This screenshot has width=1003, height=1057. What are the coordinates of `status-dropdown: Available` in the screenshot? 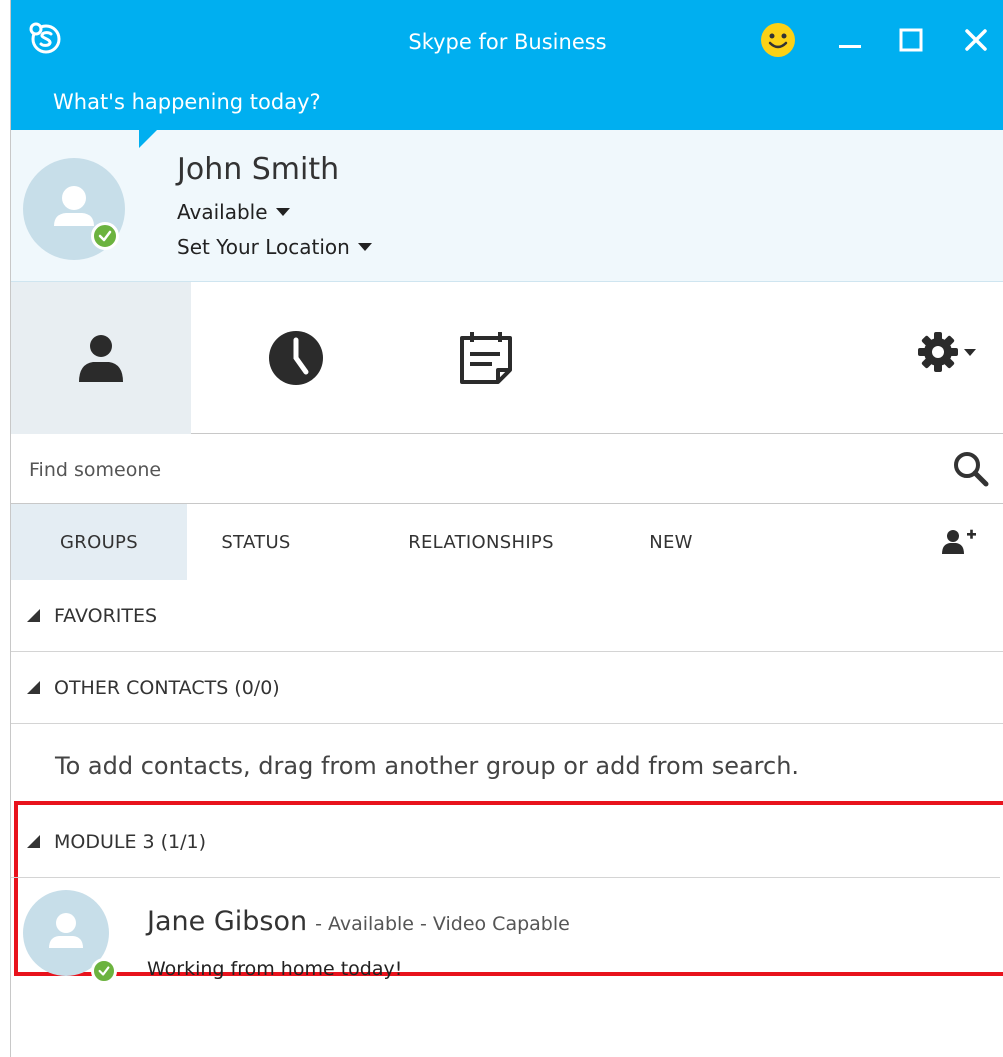 It's located at (233, 212).